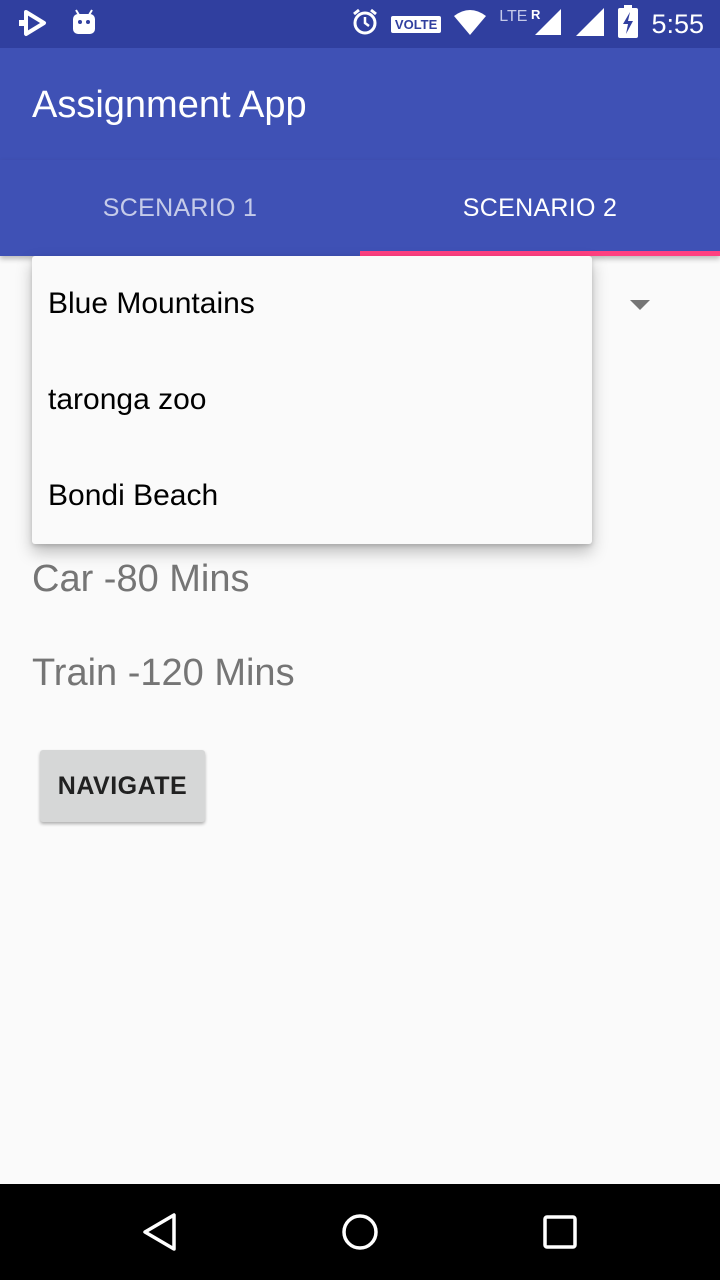  I want to click on play-store-icon, so click(35, 25).